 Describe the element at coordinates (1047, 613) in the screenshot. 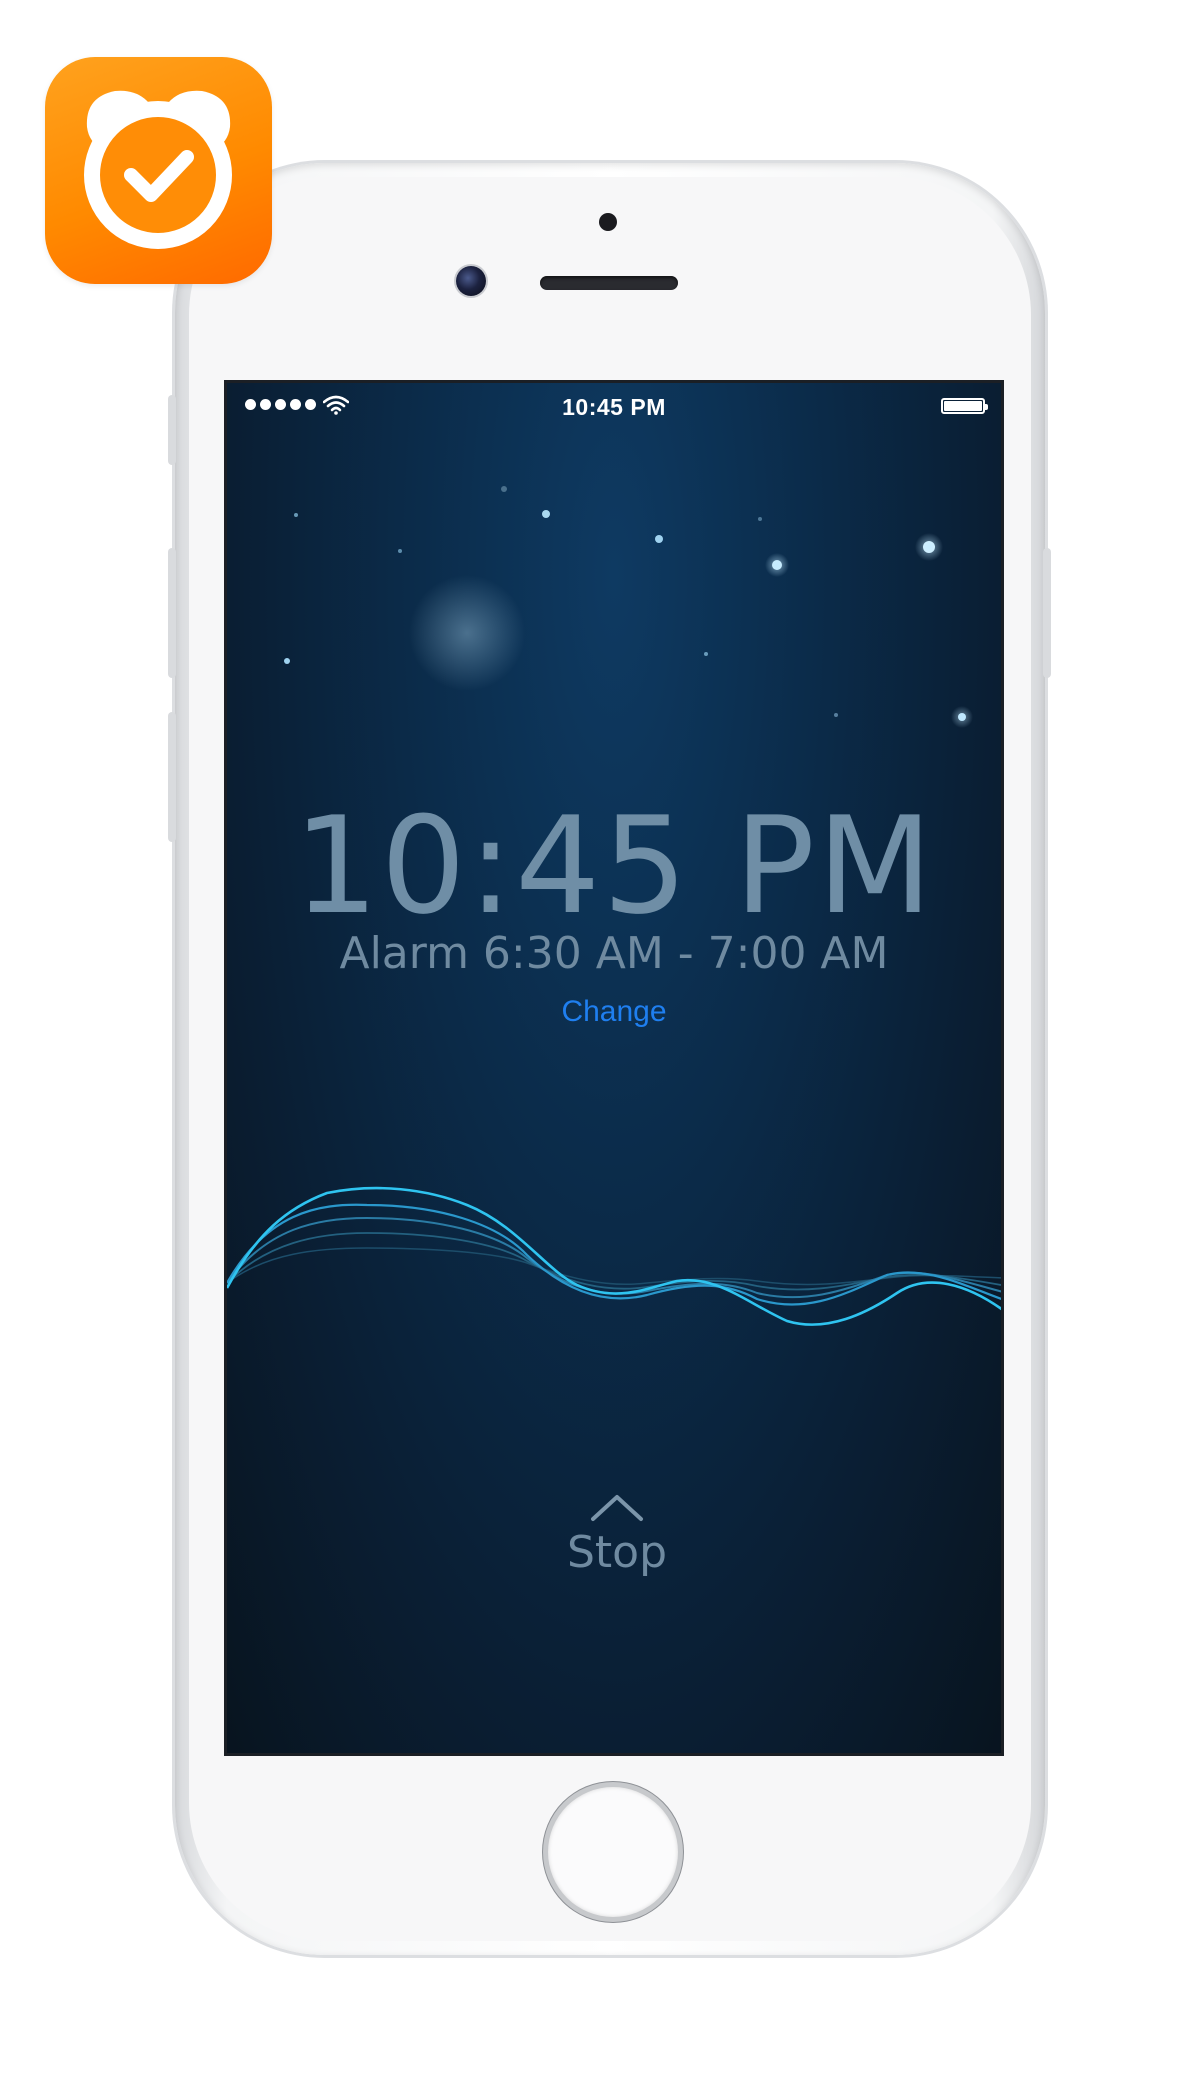

I see `power-button` at that location.